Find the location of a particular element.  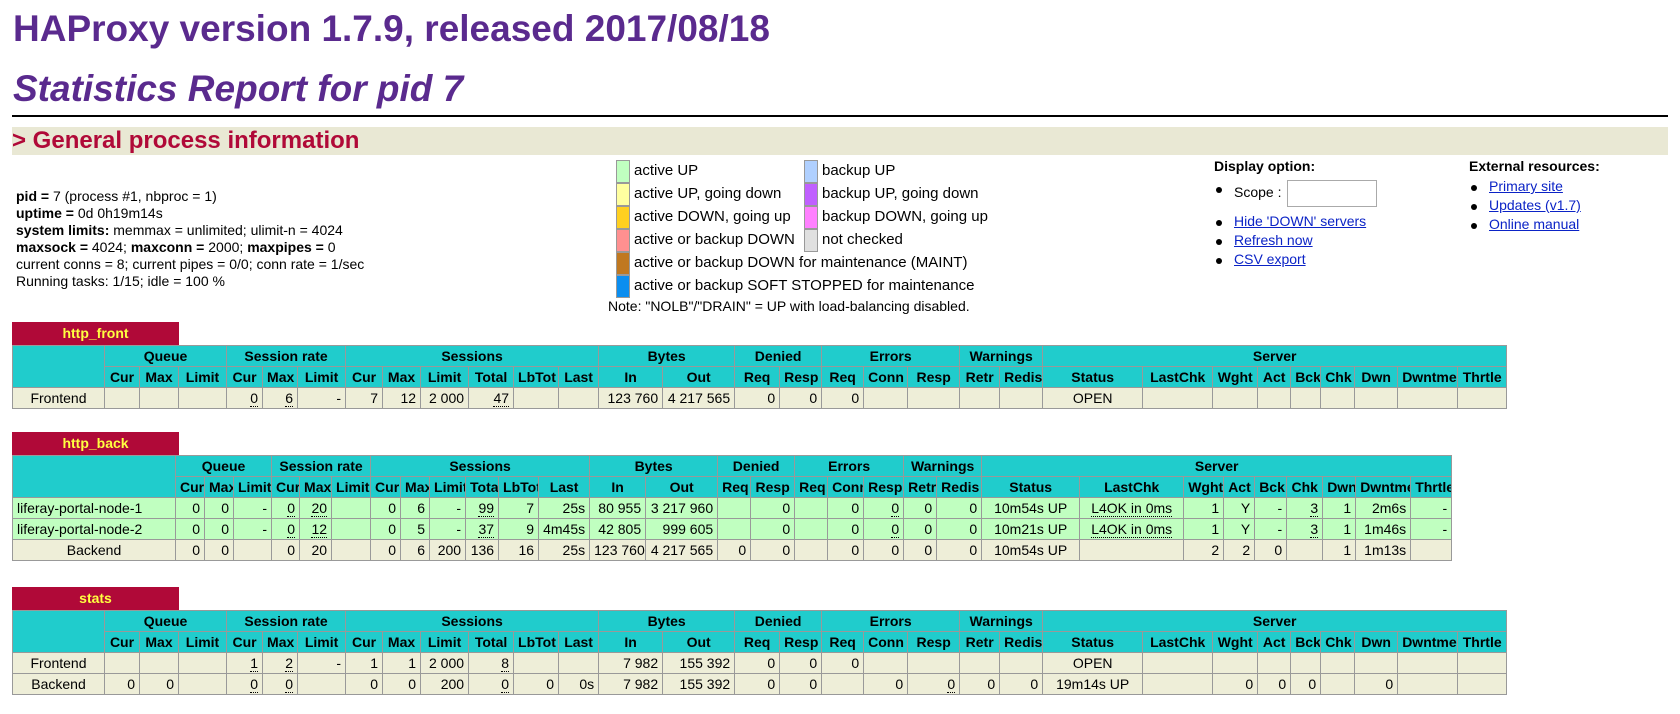

table-cell: 25s is located at coordinates (564, 550).